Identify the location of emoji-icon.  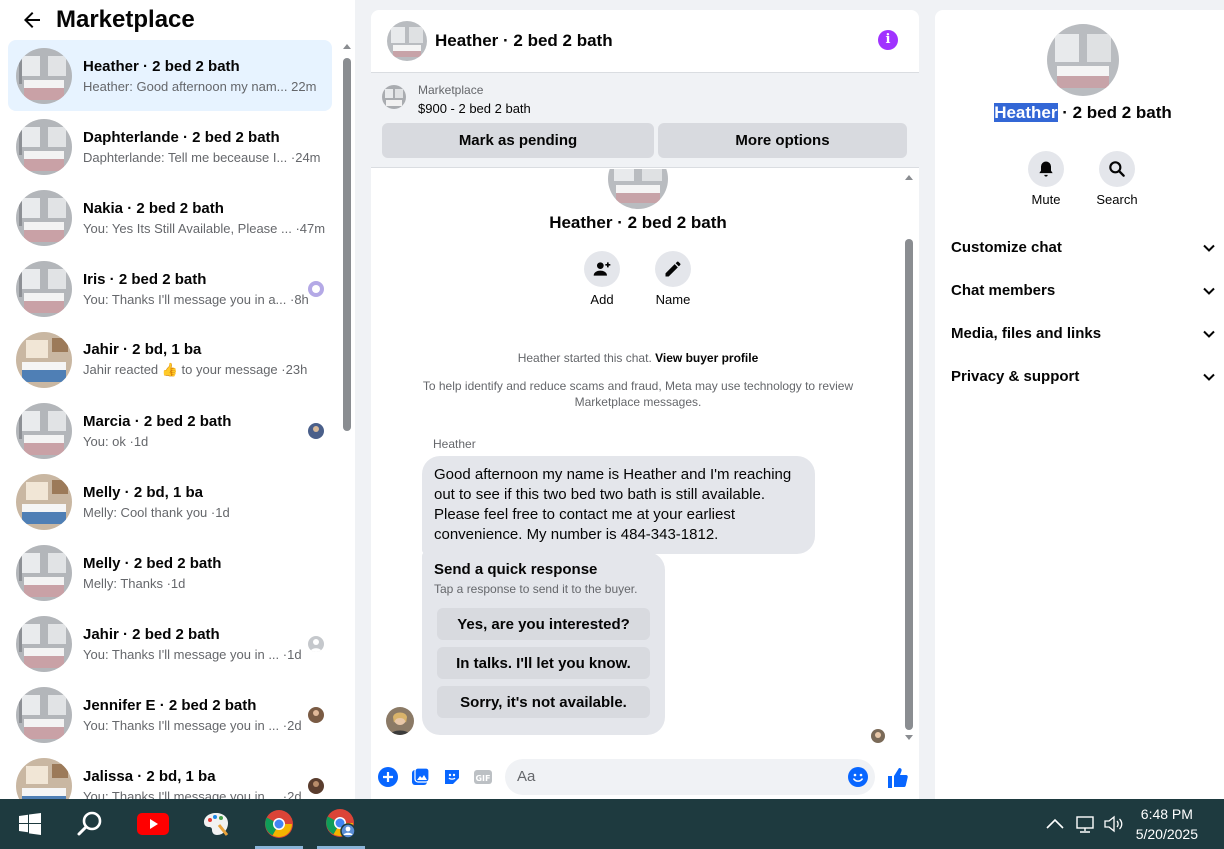
(858, 777).